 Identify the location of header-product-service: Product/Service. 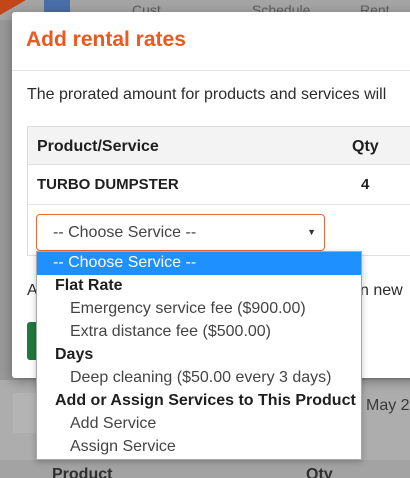
(98, 146).